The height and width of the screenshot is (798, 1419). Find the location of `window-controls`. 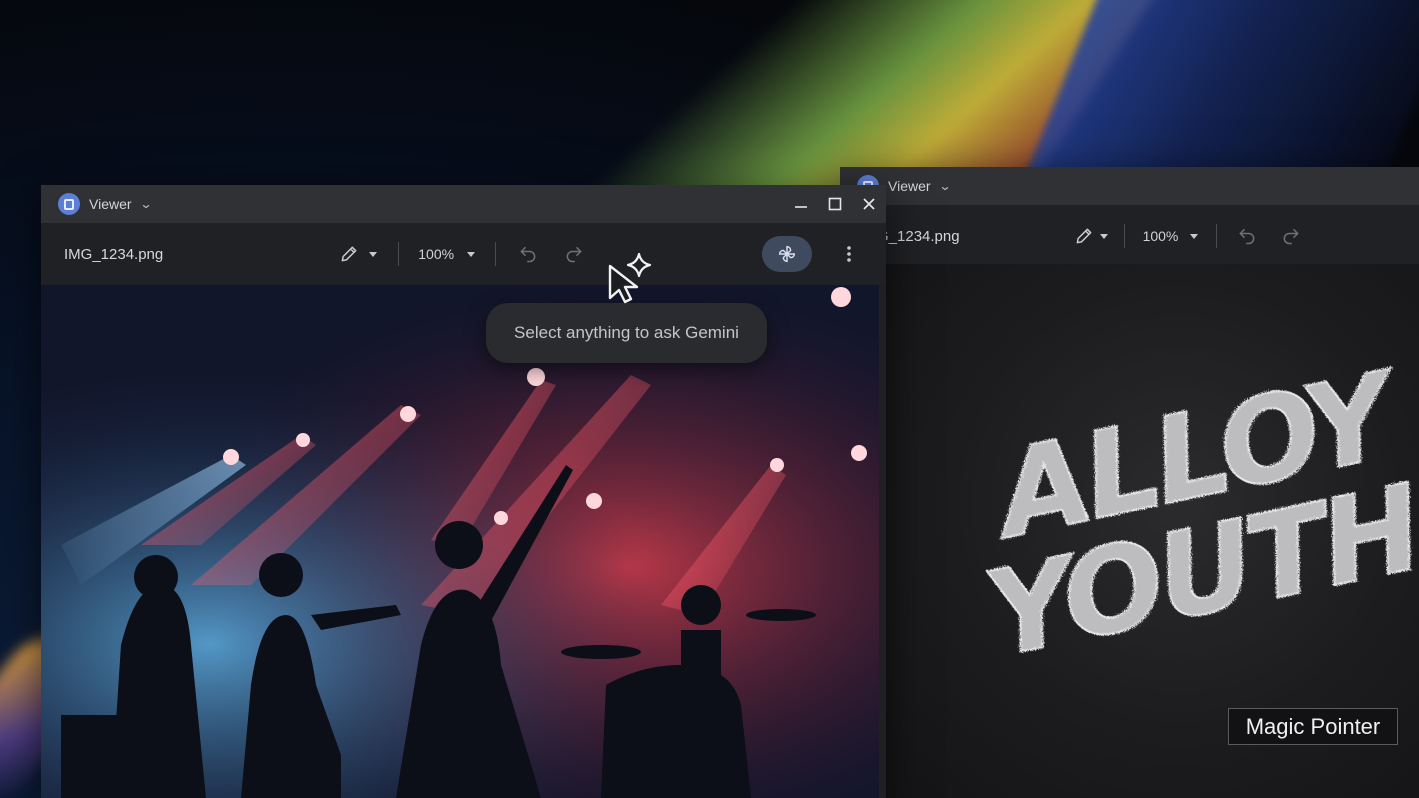

window-controls is located at coordinates (835, 204).